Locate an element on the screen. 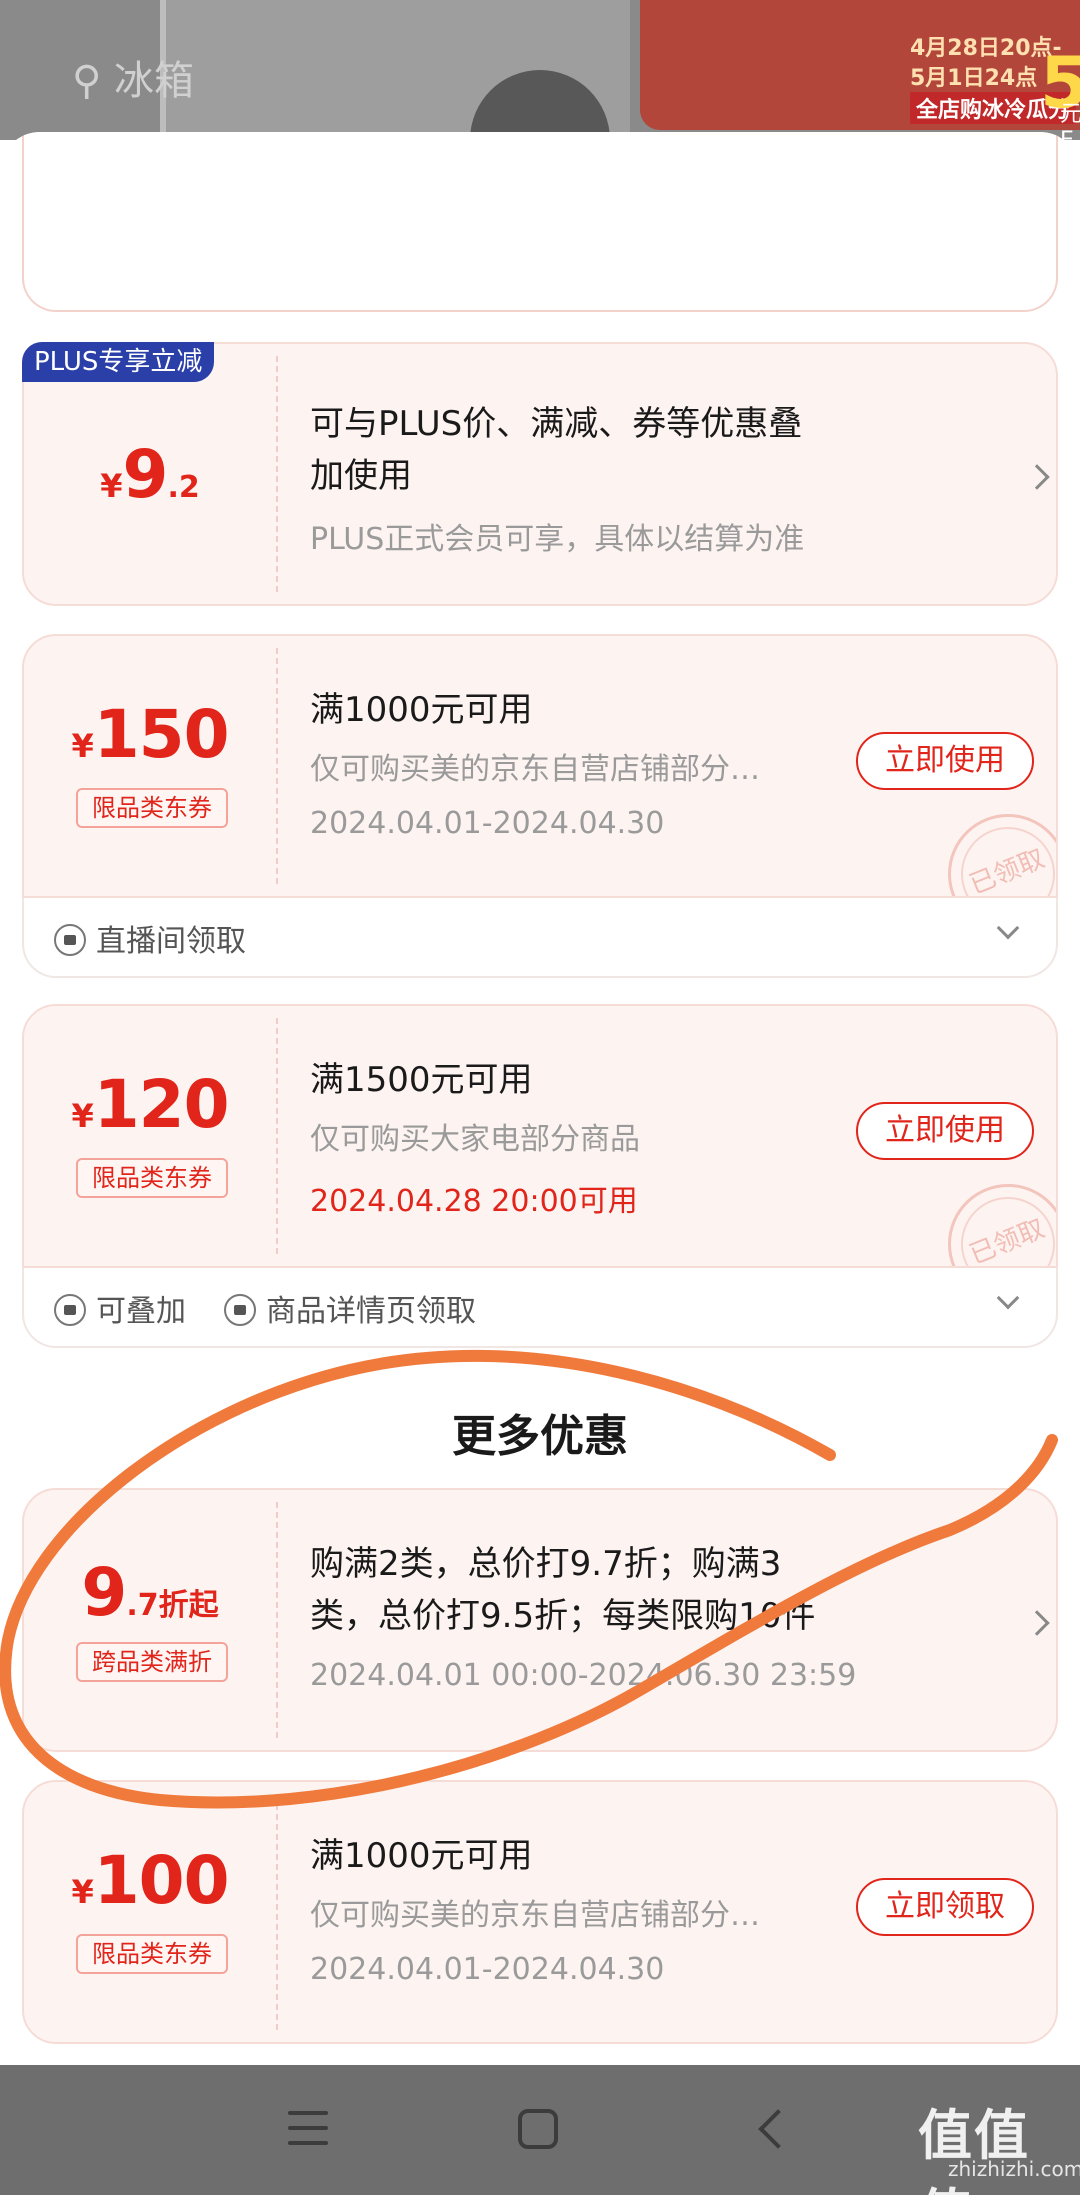 This screenshot has height=2195, width=1080. promo-suffix: 元E卡 is located at coordinates (1070, 121).